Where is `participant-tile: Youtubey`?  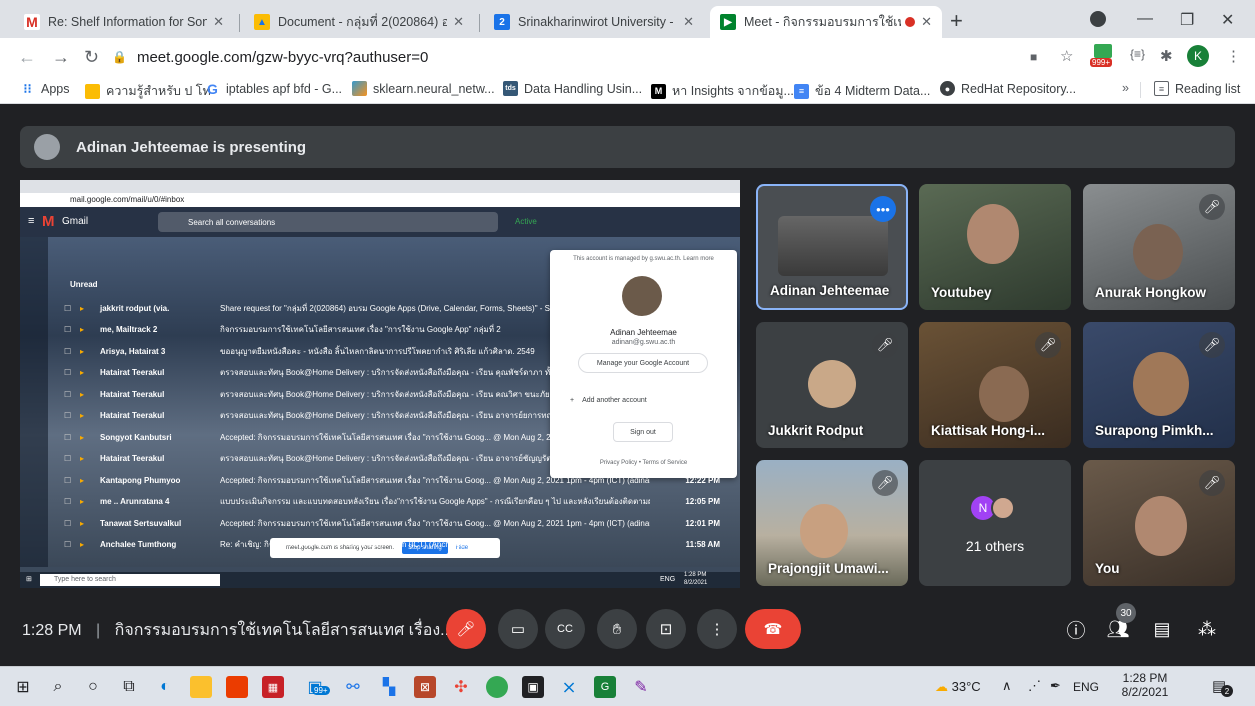 participant-tile: Youtubey is located at coordinates (995, 247).